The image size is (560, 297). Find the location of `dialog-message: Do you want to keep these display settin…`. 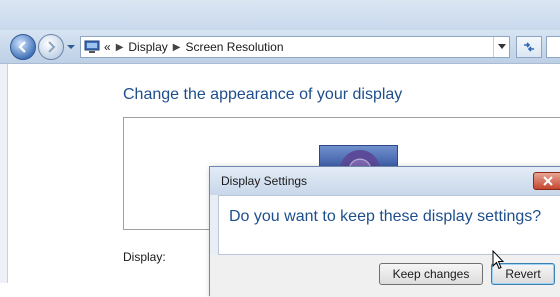

dialog-message: Do you want to keep these display settin… is located at coordinates (385, 216).